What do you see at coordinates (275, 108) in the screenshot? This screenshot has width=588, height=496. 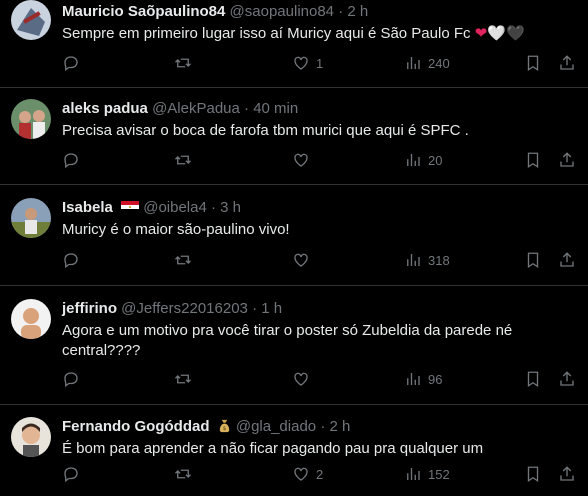 I see `timestamp: 40 min` at bounding box center [275, 108].